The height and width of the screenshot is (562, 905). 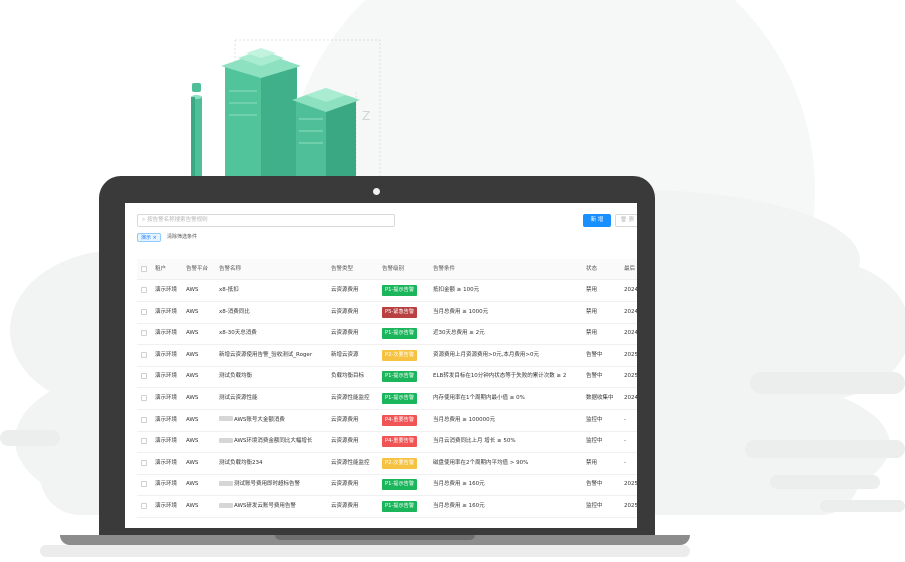 What do you see at coordinates (274, 355) in the screenshot?
I see `cell-name: 新增云资源使用告警_验收测试_Roger` at bounding box center [274, 355].